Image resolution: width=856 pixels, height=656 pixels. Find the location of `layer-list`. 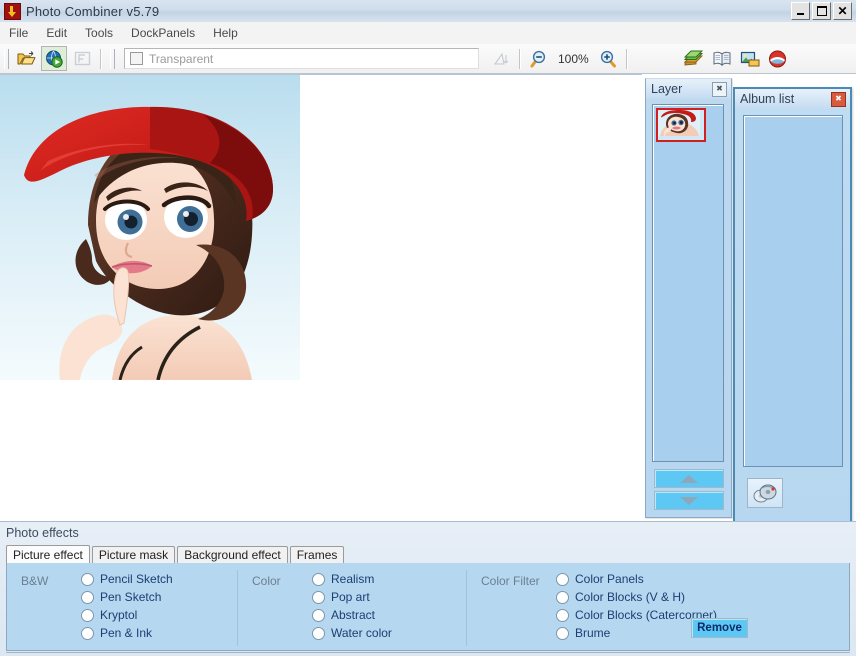

layer-list is located at coordinates (688, 283).